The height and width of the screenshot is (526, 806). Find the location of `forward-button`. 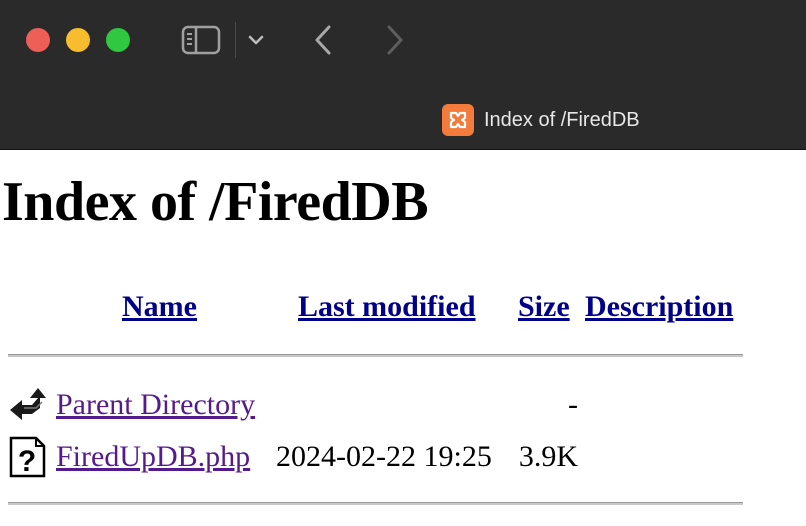

forward-button is located at coordinates (395, 40).